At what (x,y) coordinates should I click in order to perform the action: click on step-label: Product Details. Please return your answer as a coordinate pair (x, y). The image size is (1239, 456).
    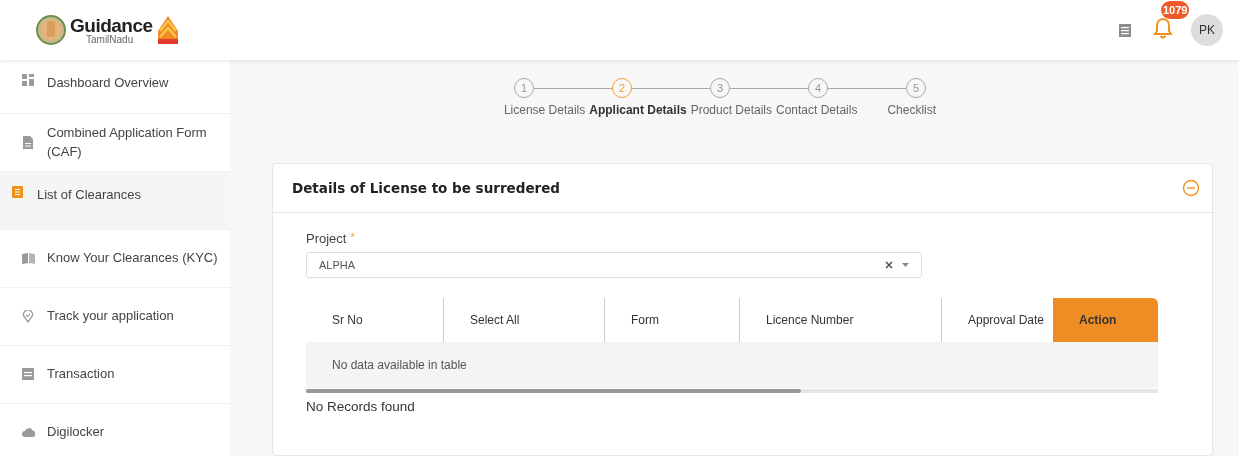
    Looking at the image, I should click on (731, 110).